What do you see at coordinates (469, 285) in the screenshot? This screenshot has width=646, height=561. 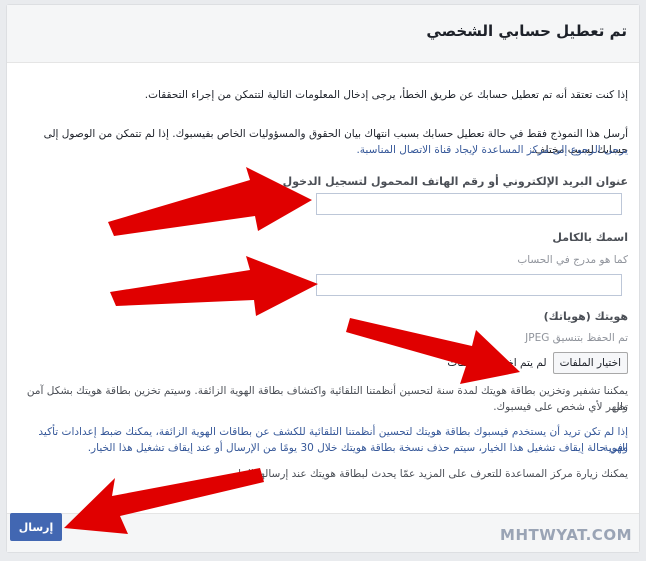 I see `full-name-field` at bounding box center [469, 285].